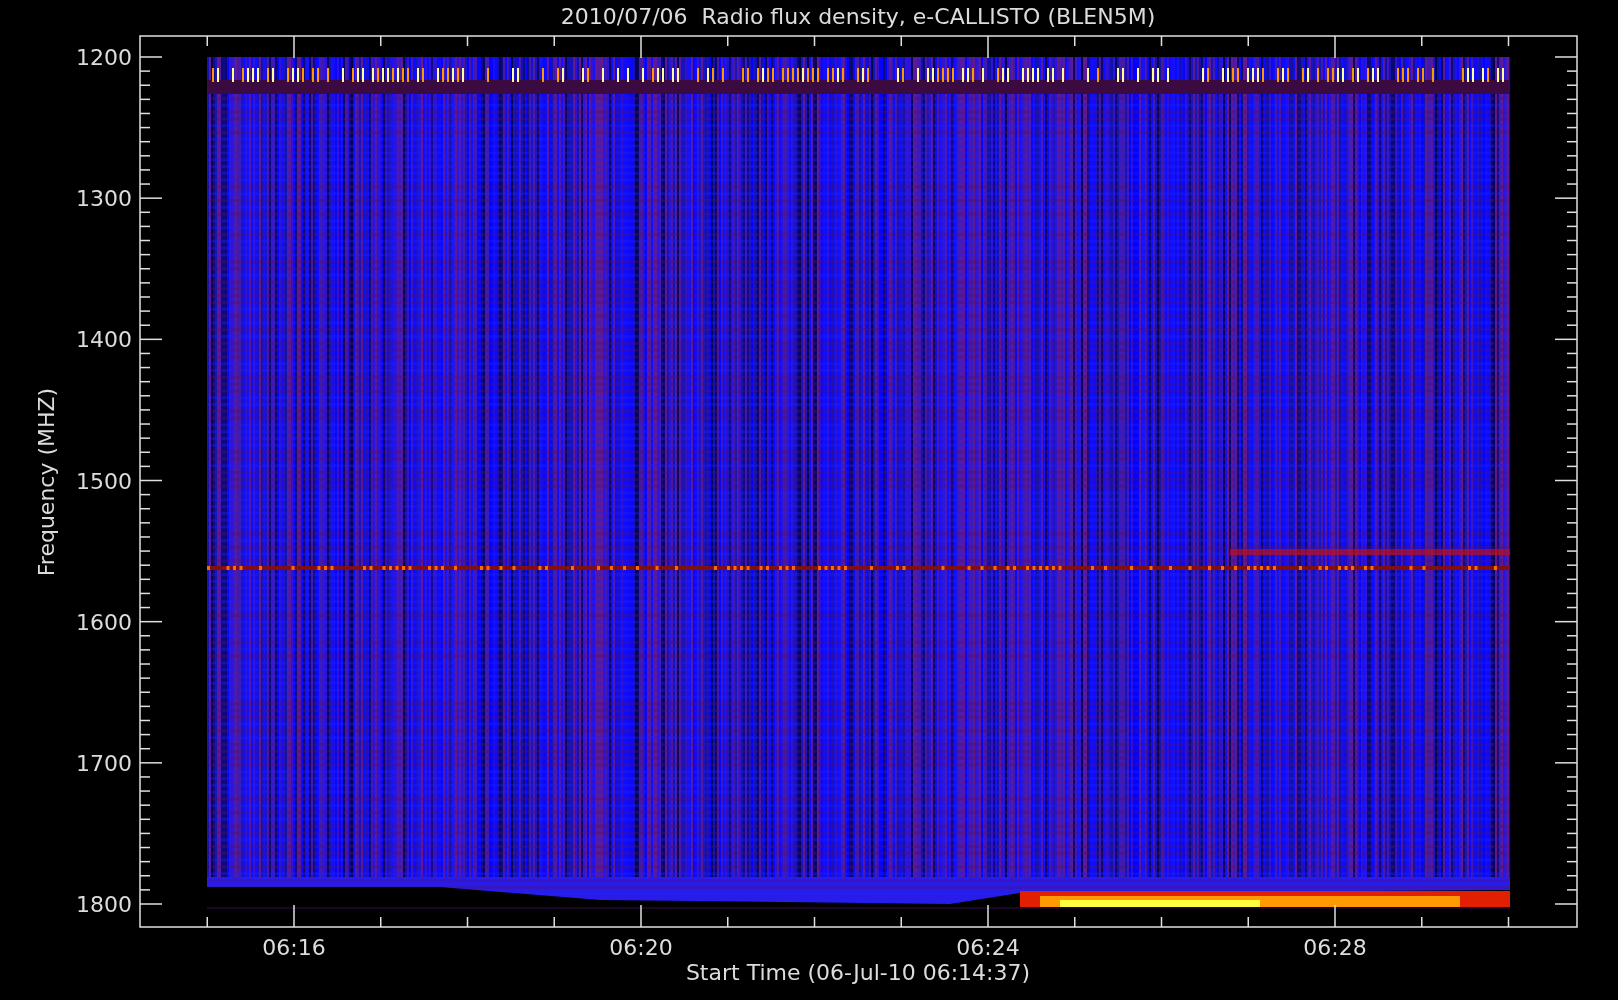  What do you see at coordinates (988, 947) in the screenshot?
I see `x-tick-label: 06:24` at bounding box center [988, 947].